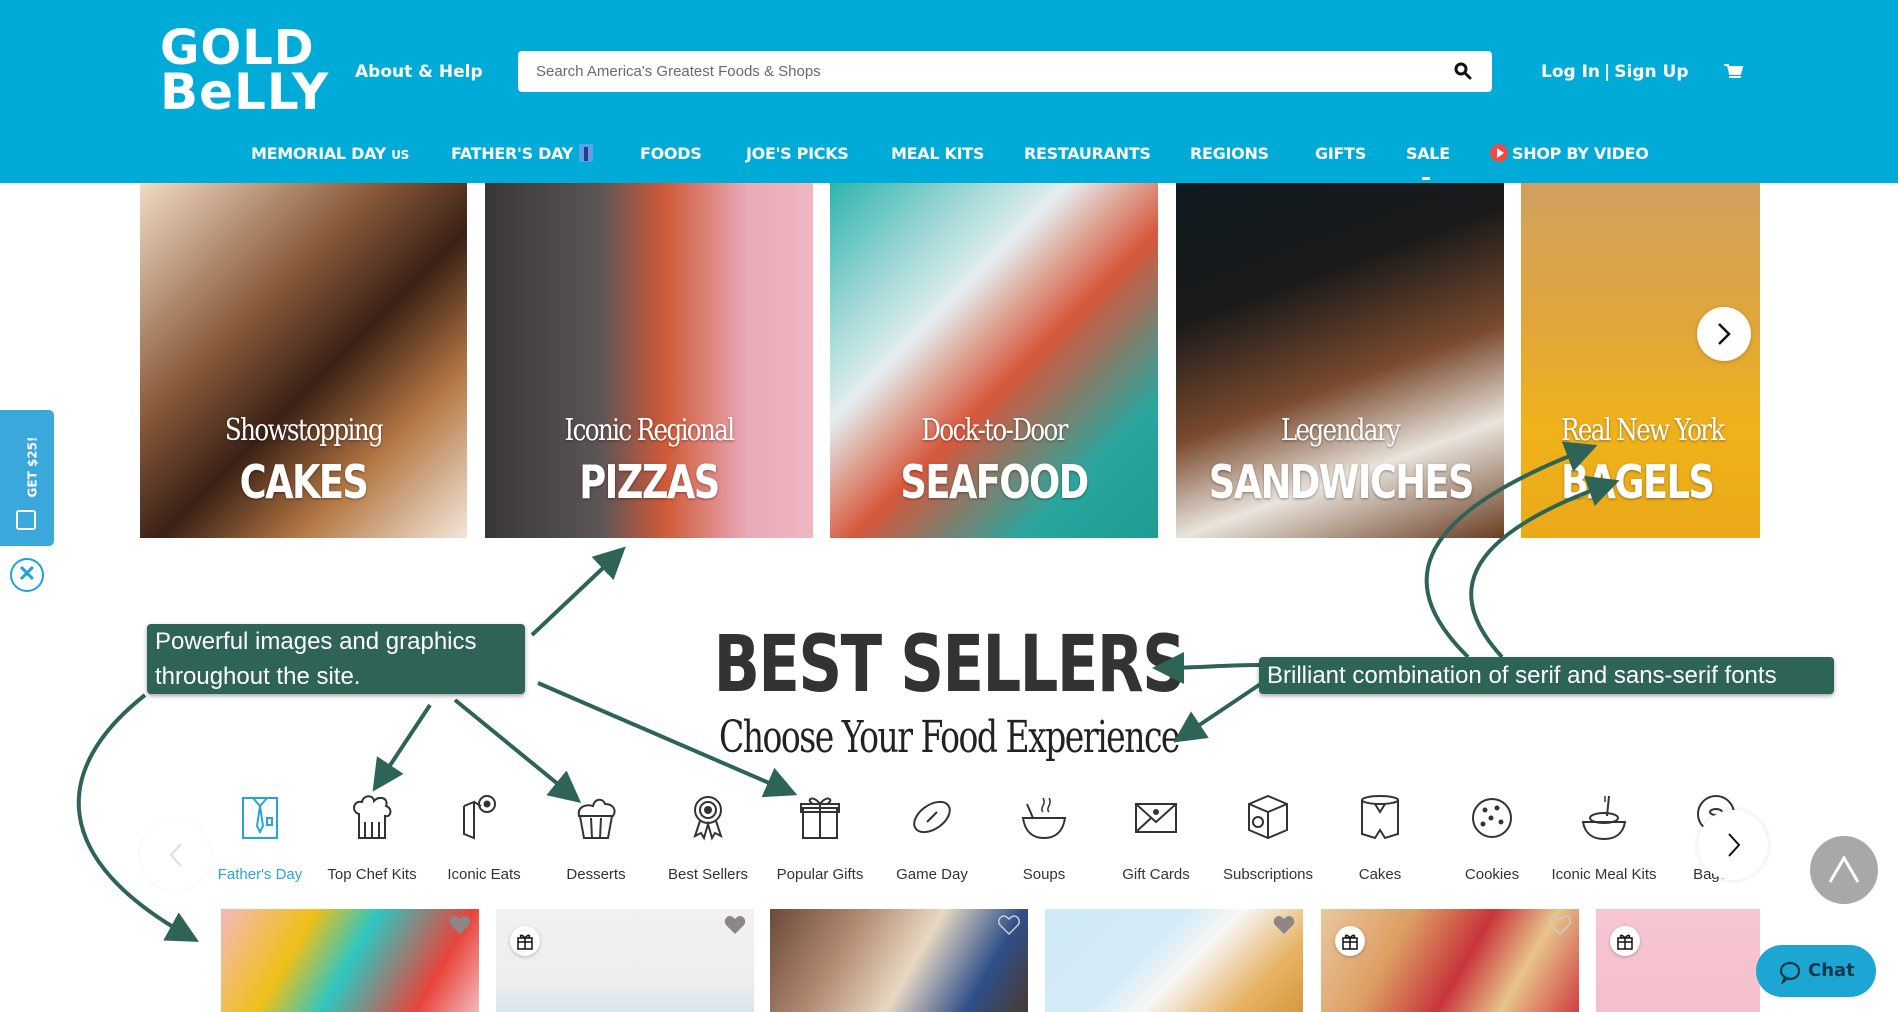 This screenshot has width=1898, height=1012. I want to click on map-pin-icon, so click(479, 817).